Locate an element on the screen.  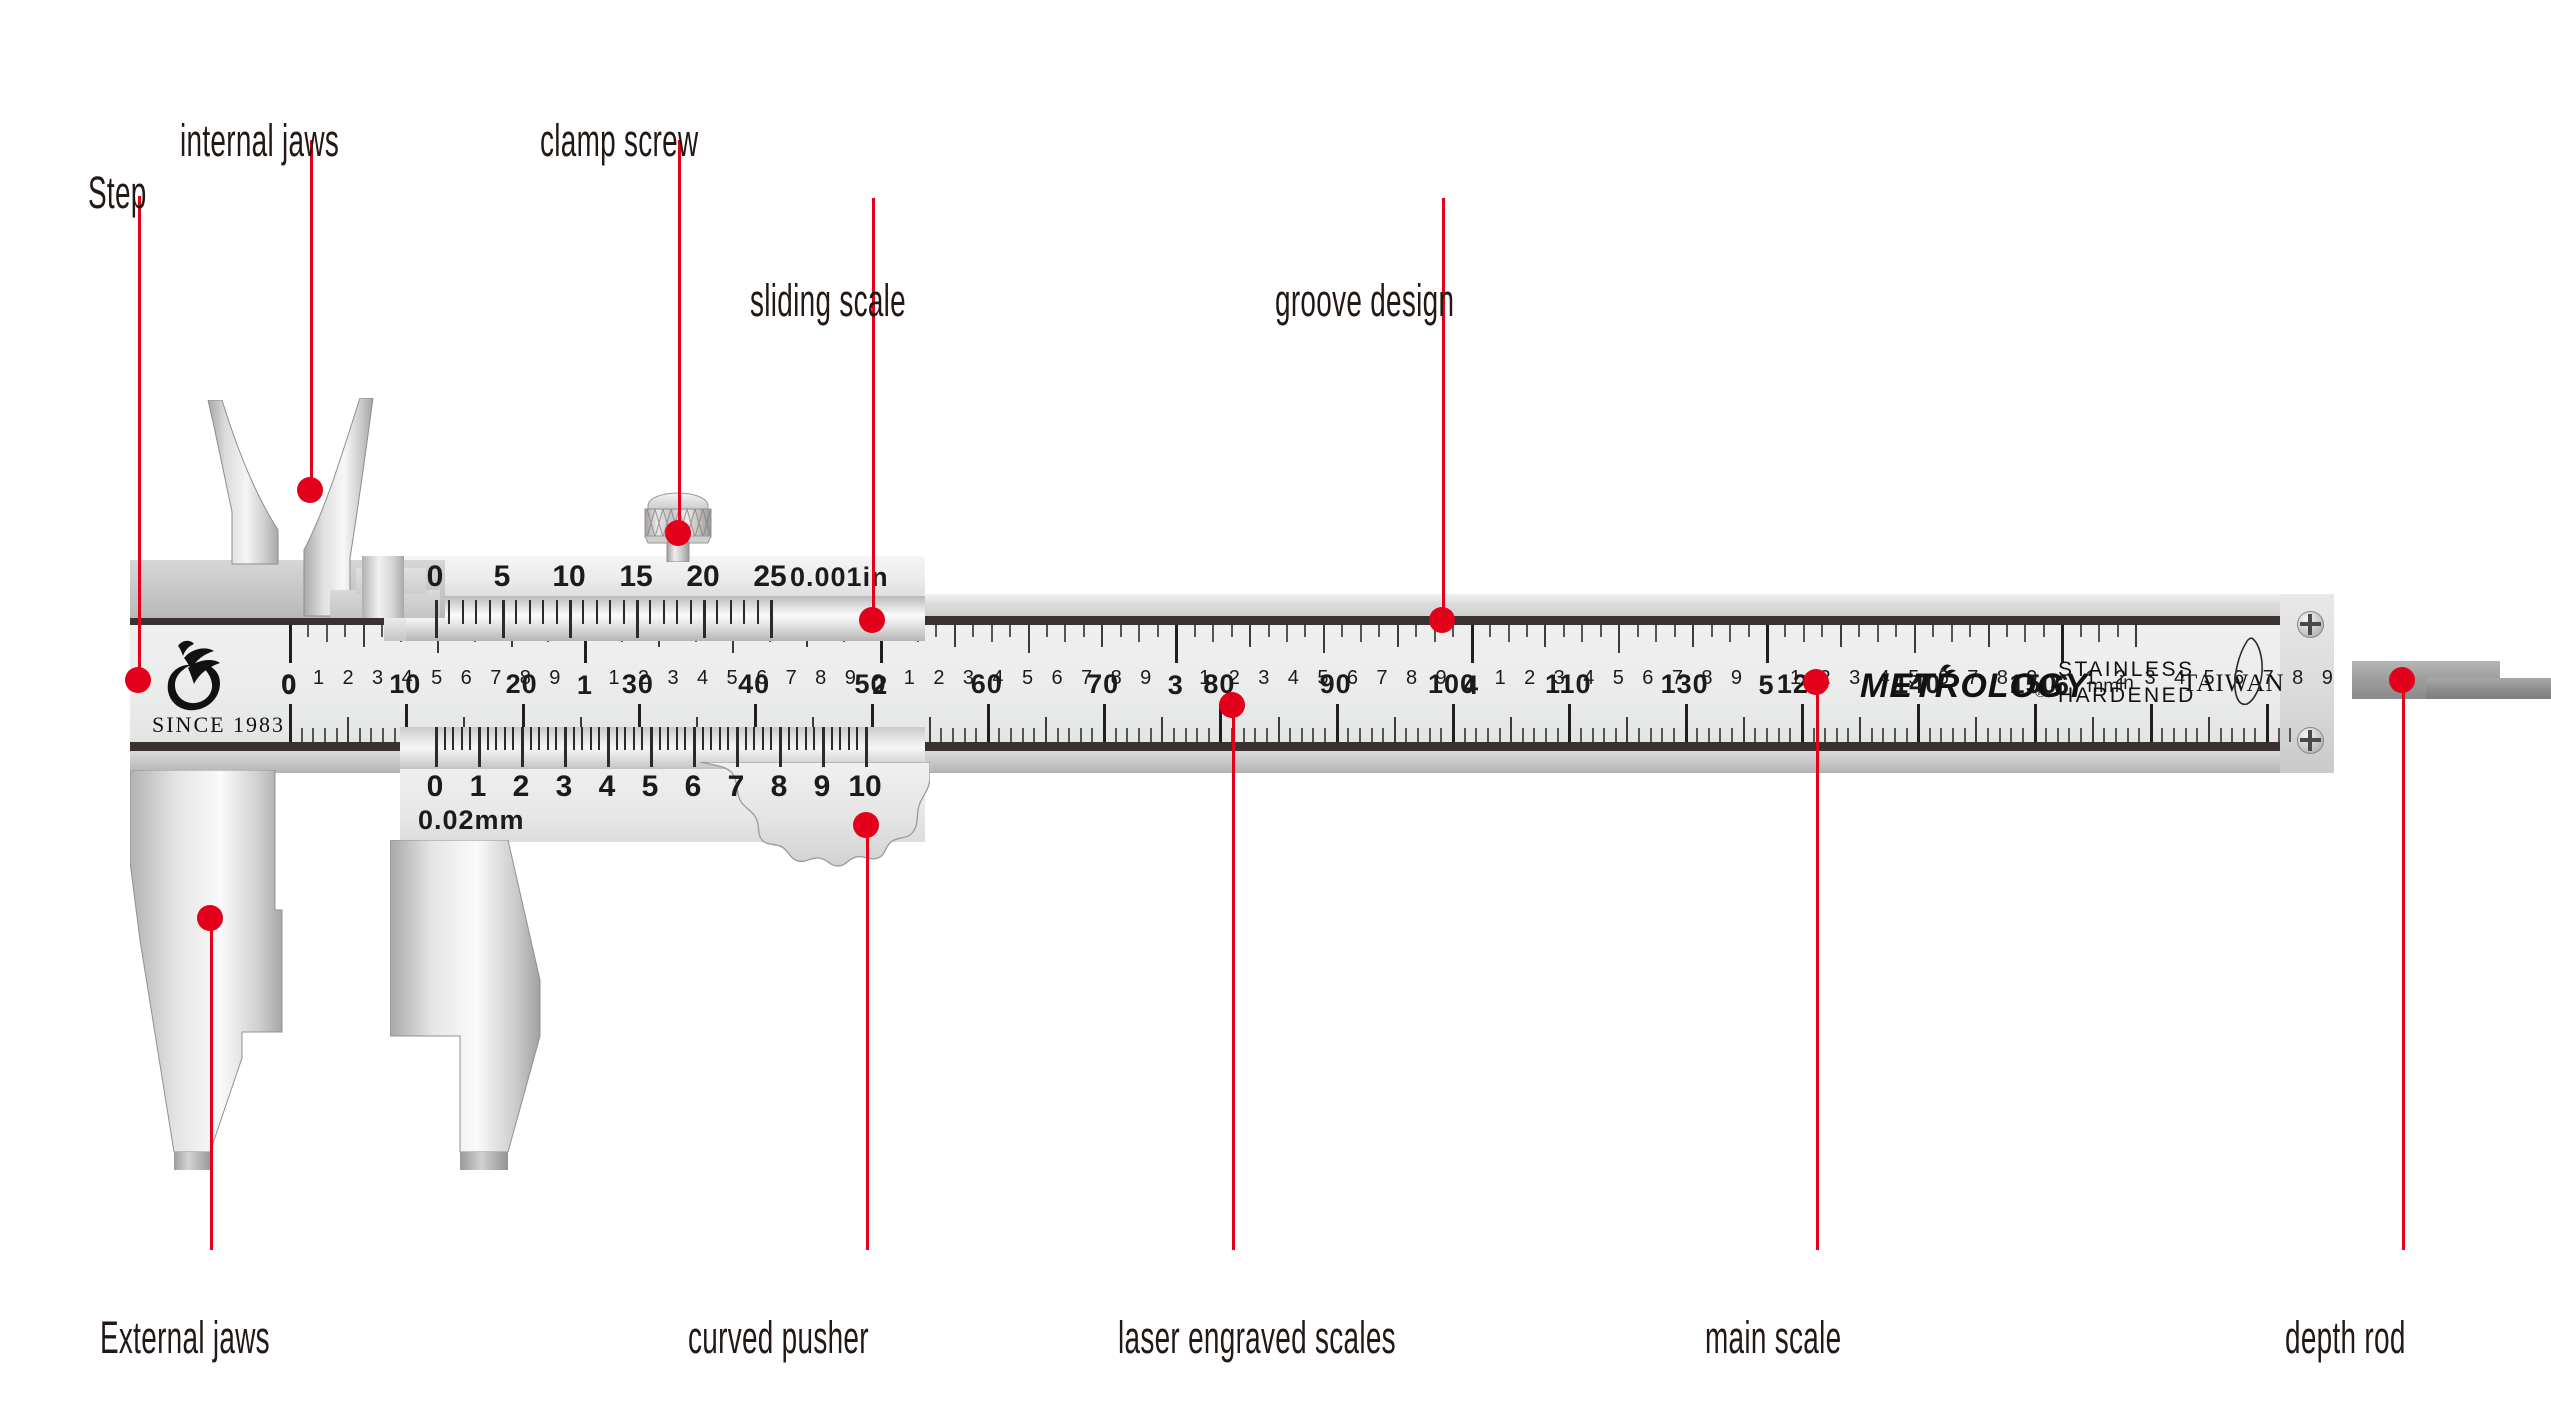
leader-line-step is located at coordinates (139, 438).